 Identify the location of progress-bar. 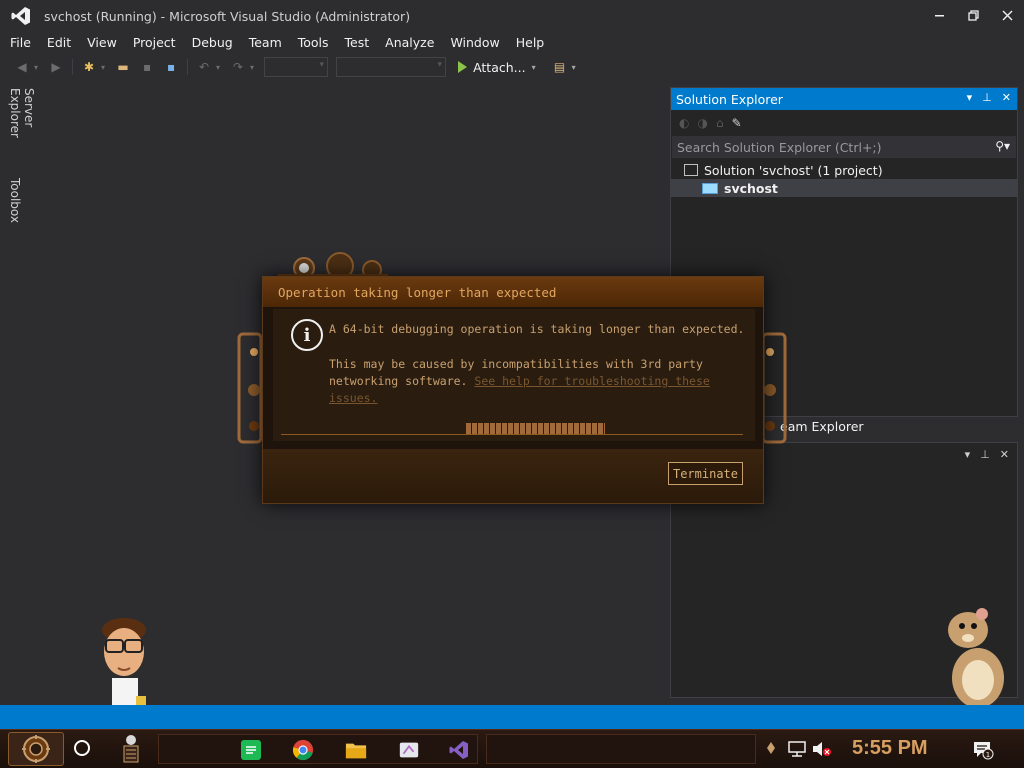
(512, 428).